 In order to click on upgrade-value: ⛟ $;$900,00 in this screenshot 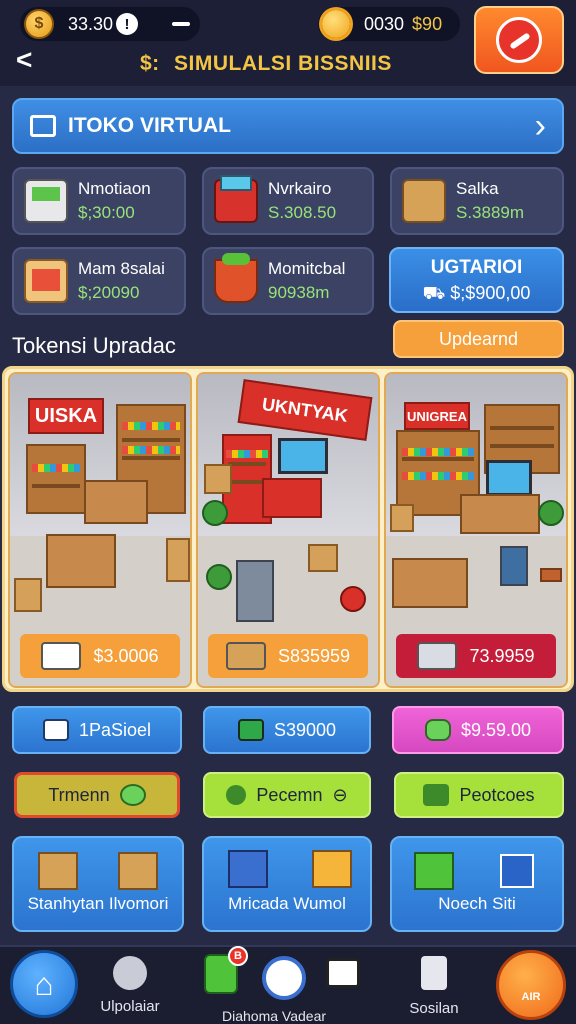, I will do `click(476, 293)`.